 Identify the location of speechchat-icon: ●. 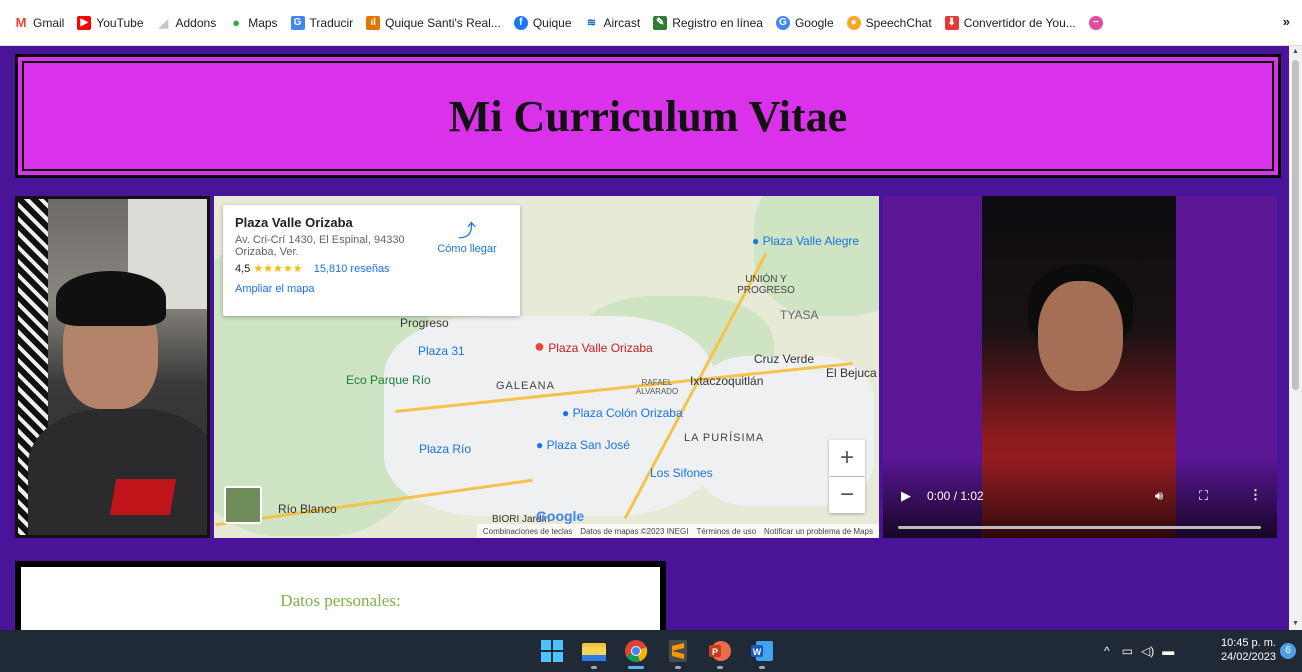
(853, 22).